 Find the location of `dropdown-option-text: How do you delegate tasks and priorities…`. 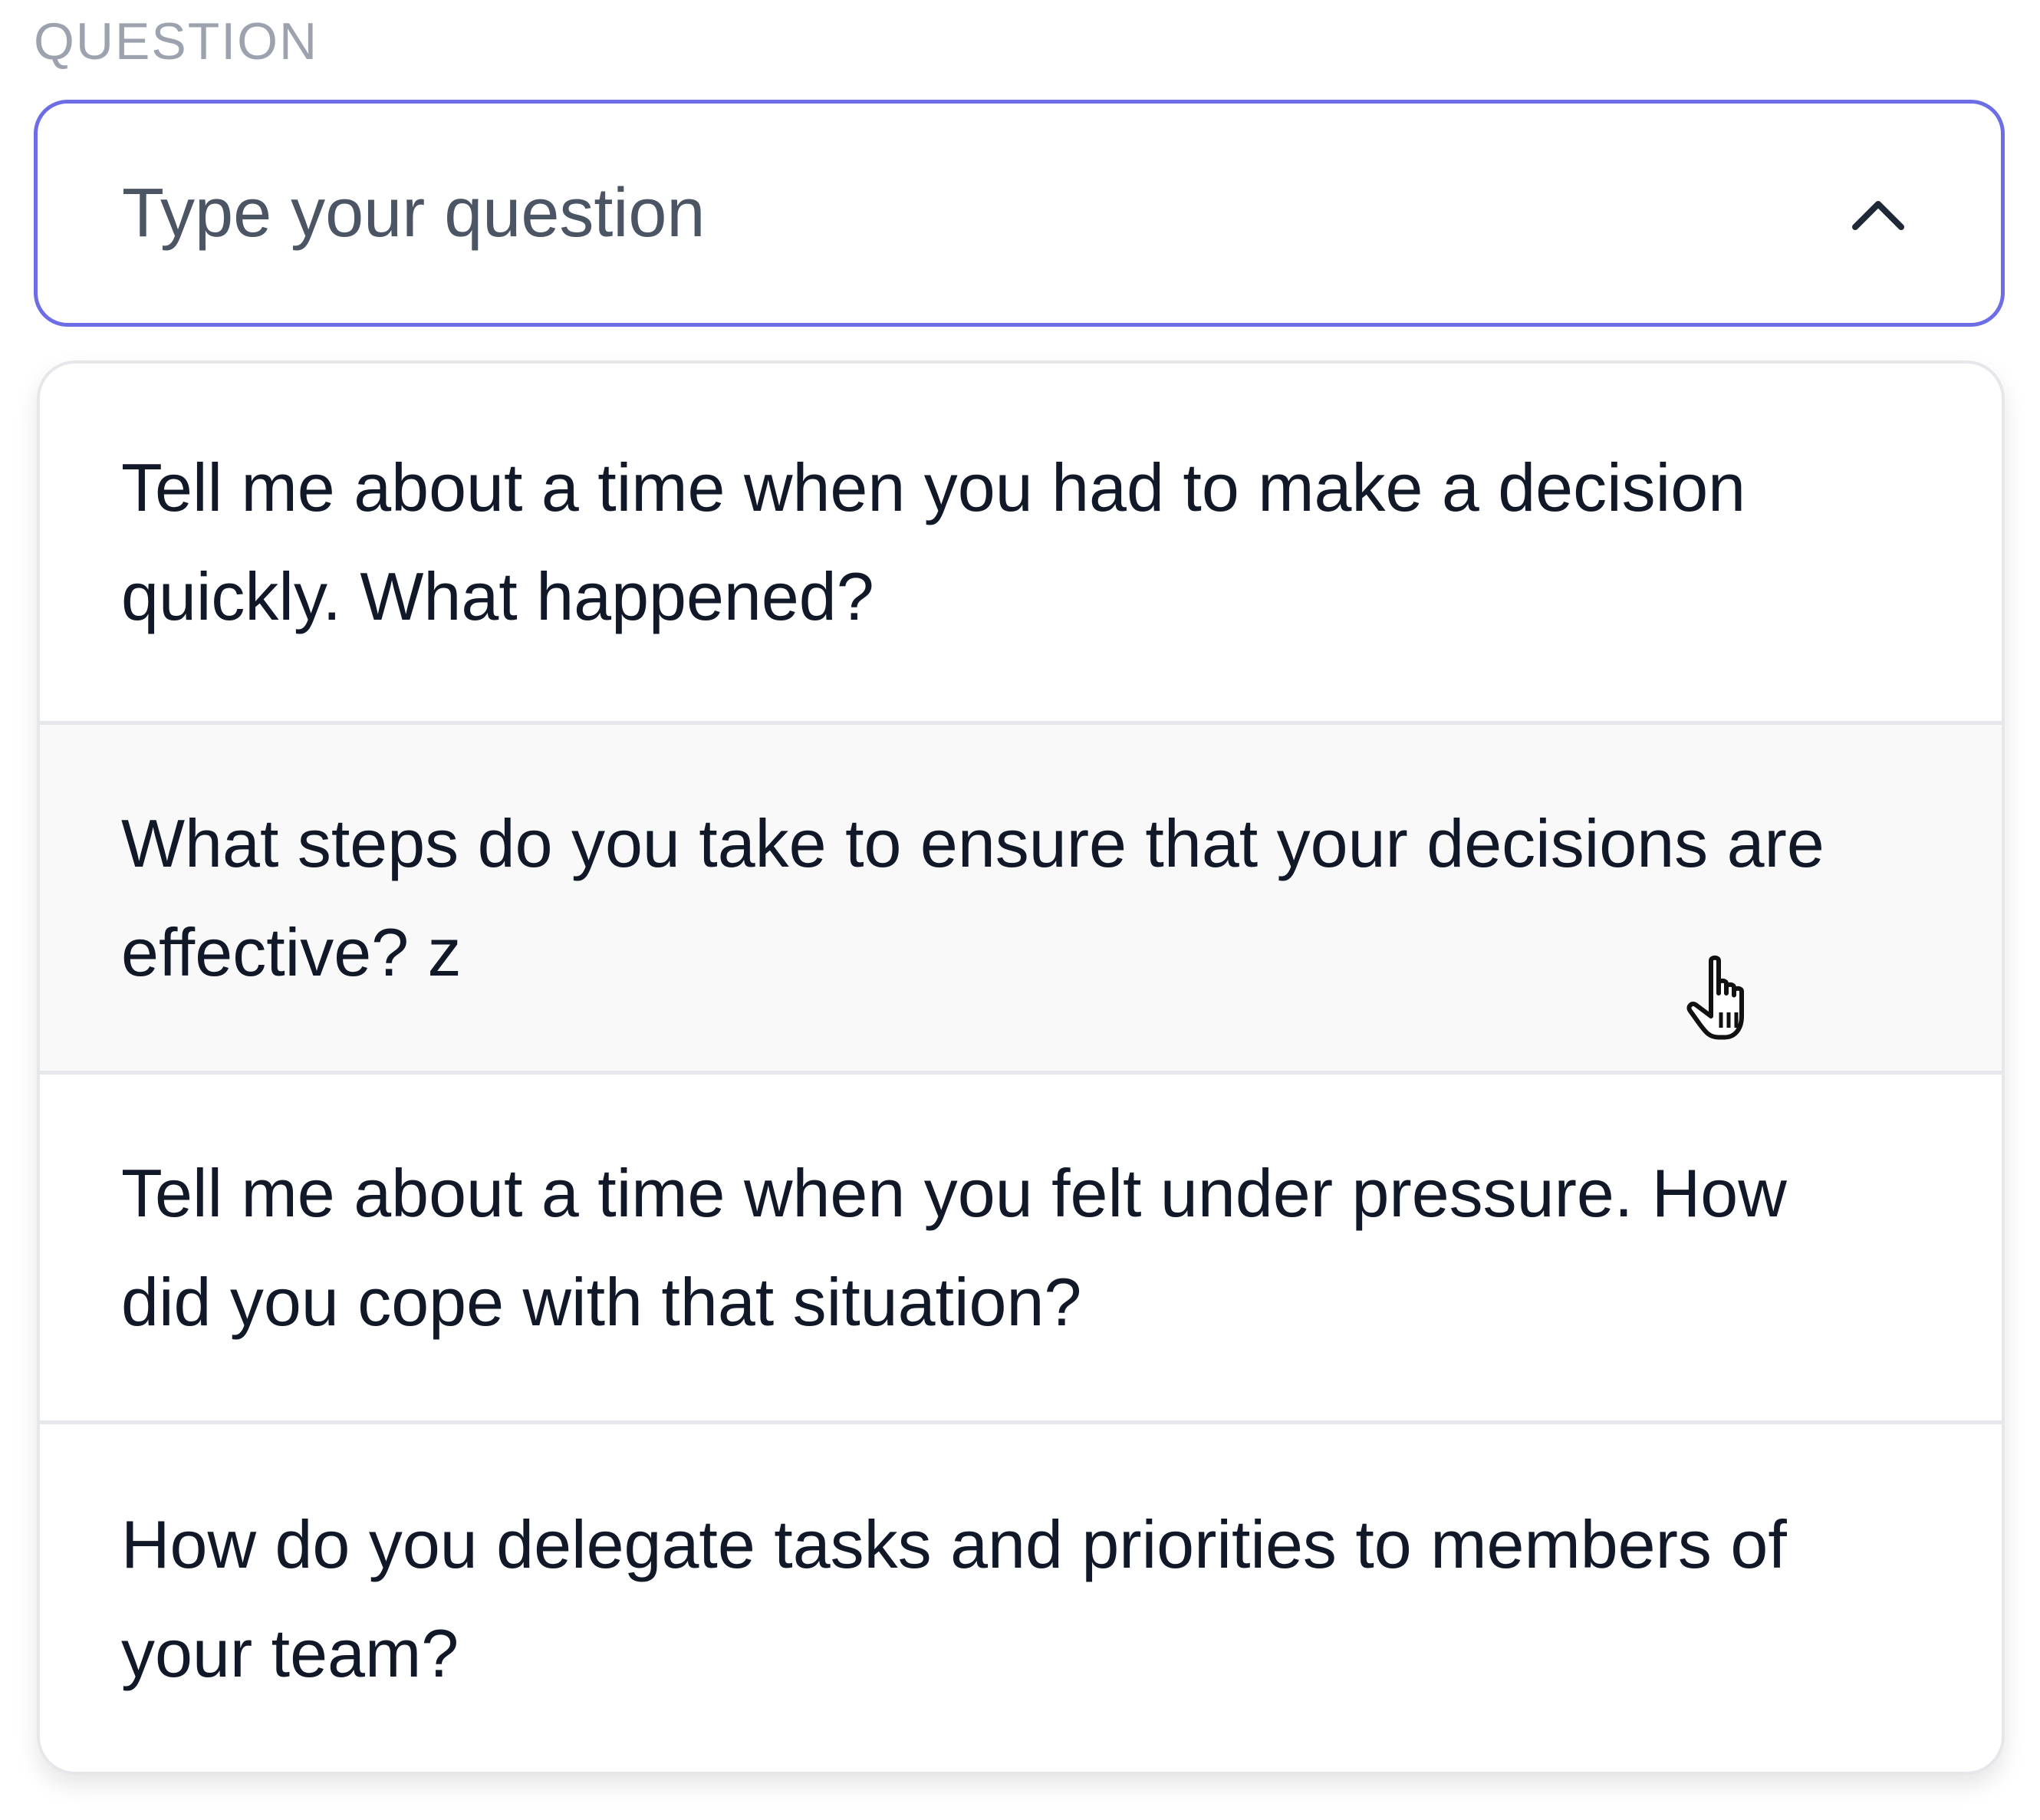

dropdown-option-text: How do you delegate tasks and priorities… is located at coordinates (954, 1598).